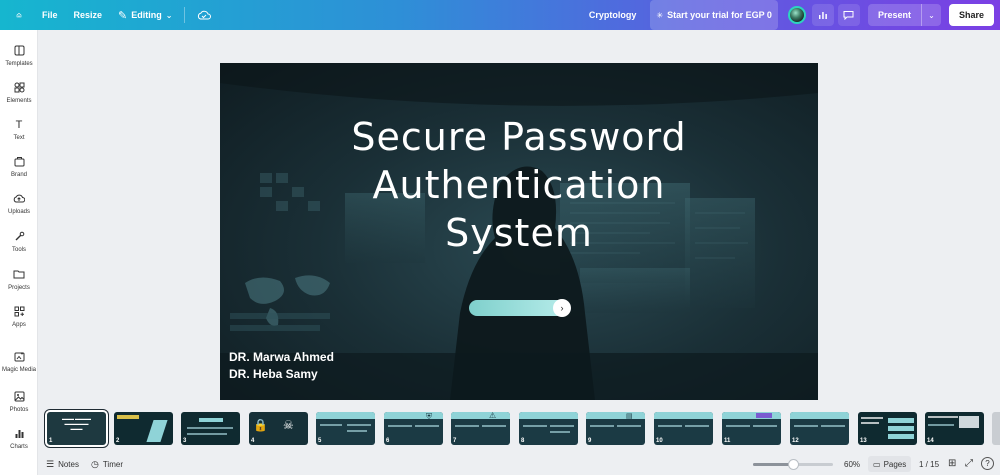  I want to click on page-thumbnail: 3, so click(210, 428).